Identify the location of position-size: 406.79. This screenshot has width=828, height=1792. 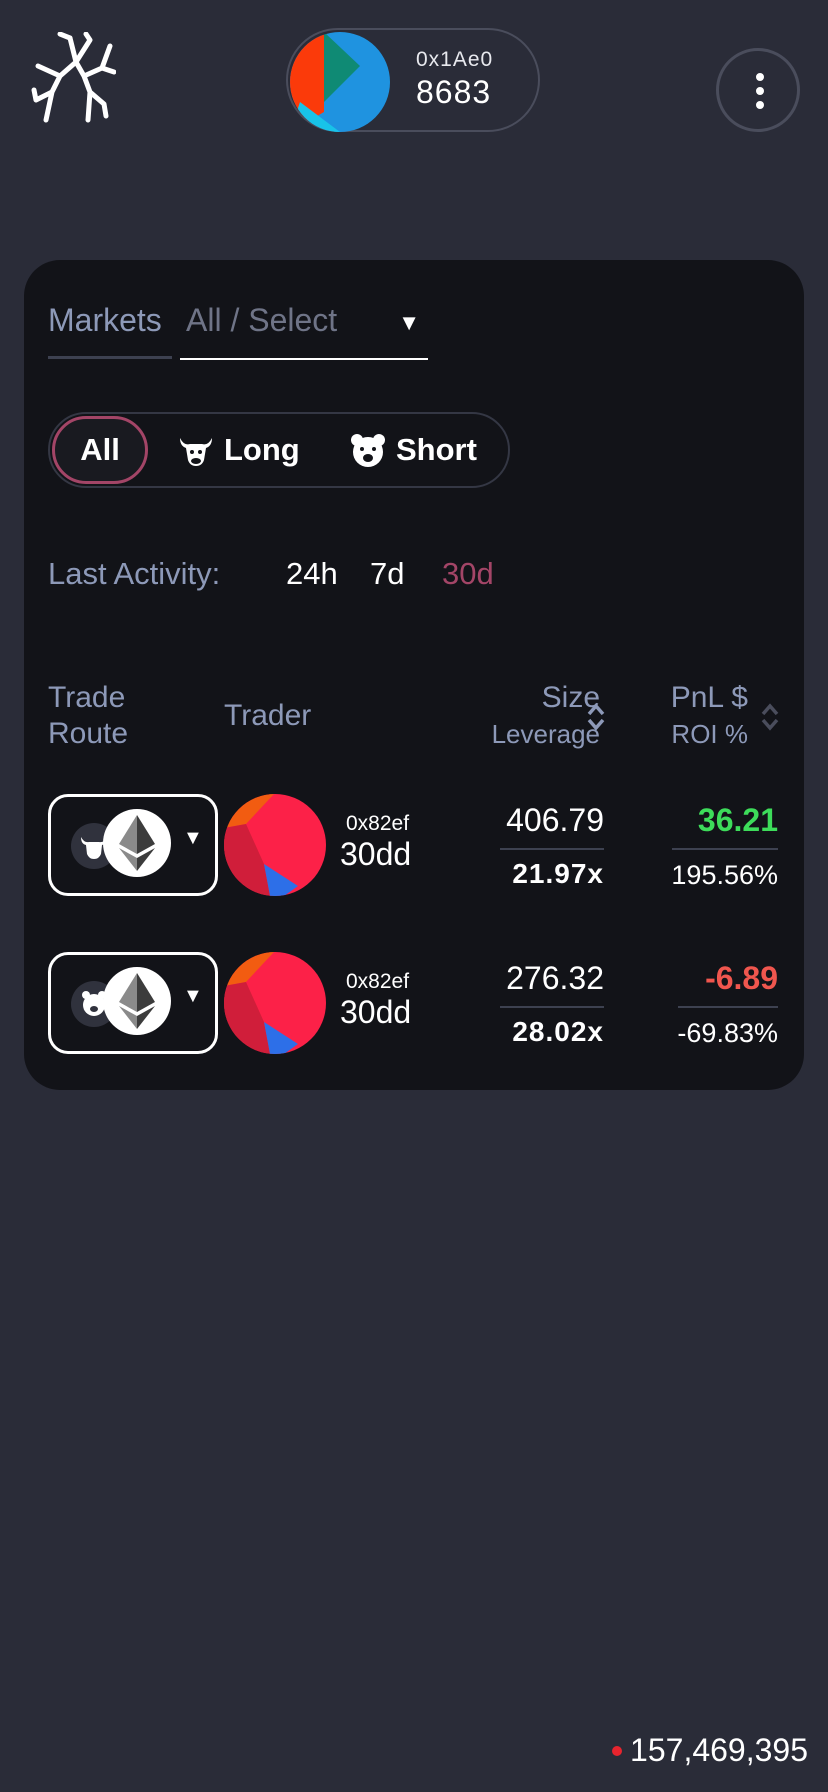
(555, 820).